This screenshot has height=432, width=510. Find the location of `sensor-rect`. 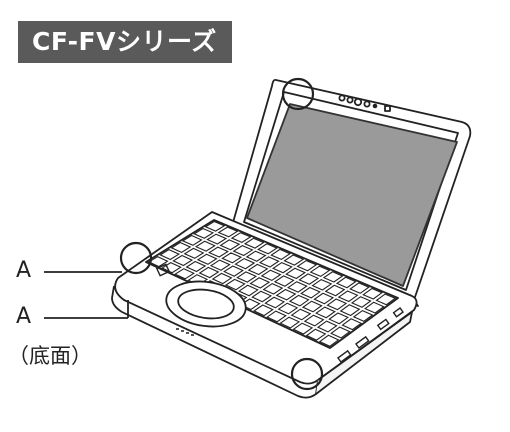

sensor-rect is located at coordinates (387, 108).